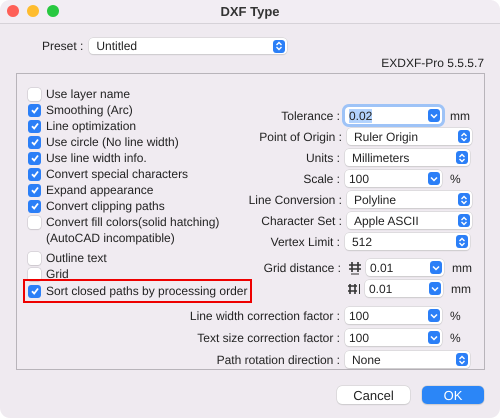 The image size is (500, 418). What do you see at coordinates (117, 174) in the screenshot?
I see `checkbox-label: Convert special characters` at bounding box center [117, 174].